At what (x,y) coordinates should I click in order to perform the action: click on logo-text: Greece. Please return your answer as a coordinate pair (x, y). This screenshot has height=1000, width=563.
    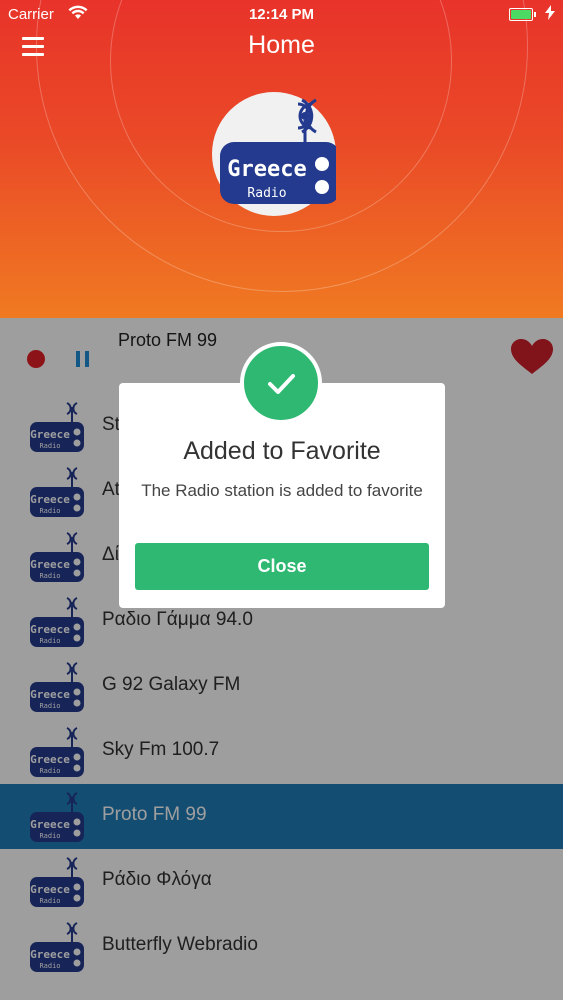
    Looking at the image, I should click on (266, 169).